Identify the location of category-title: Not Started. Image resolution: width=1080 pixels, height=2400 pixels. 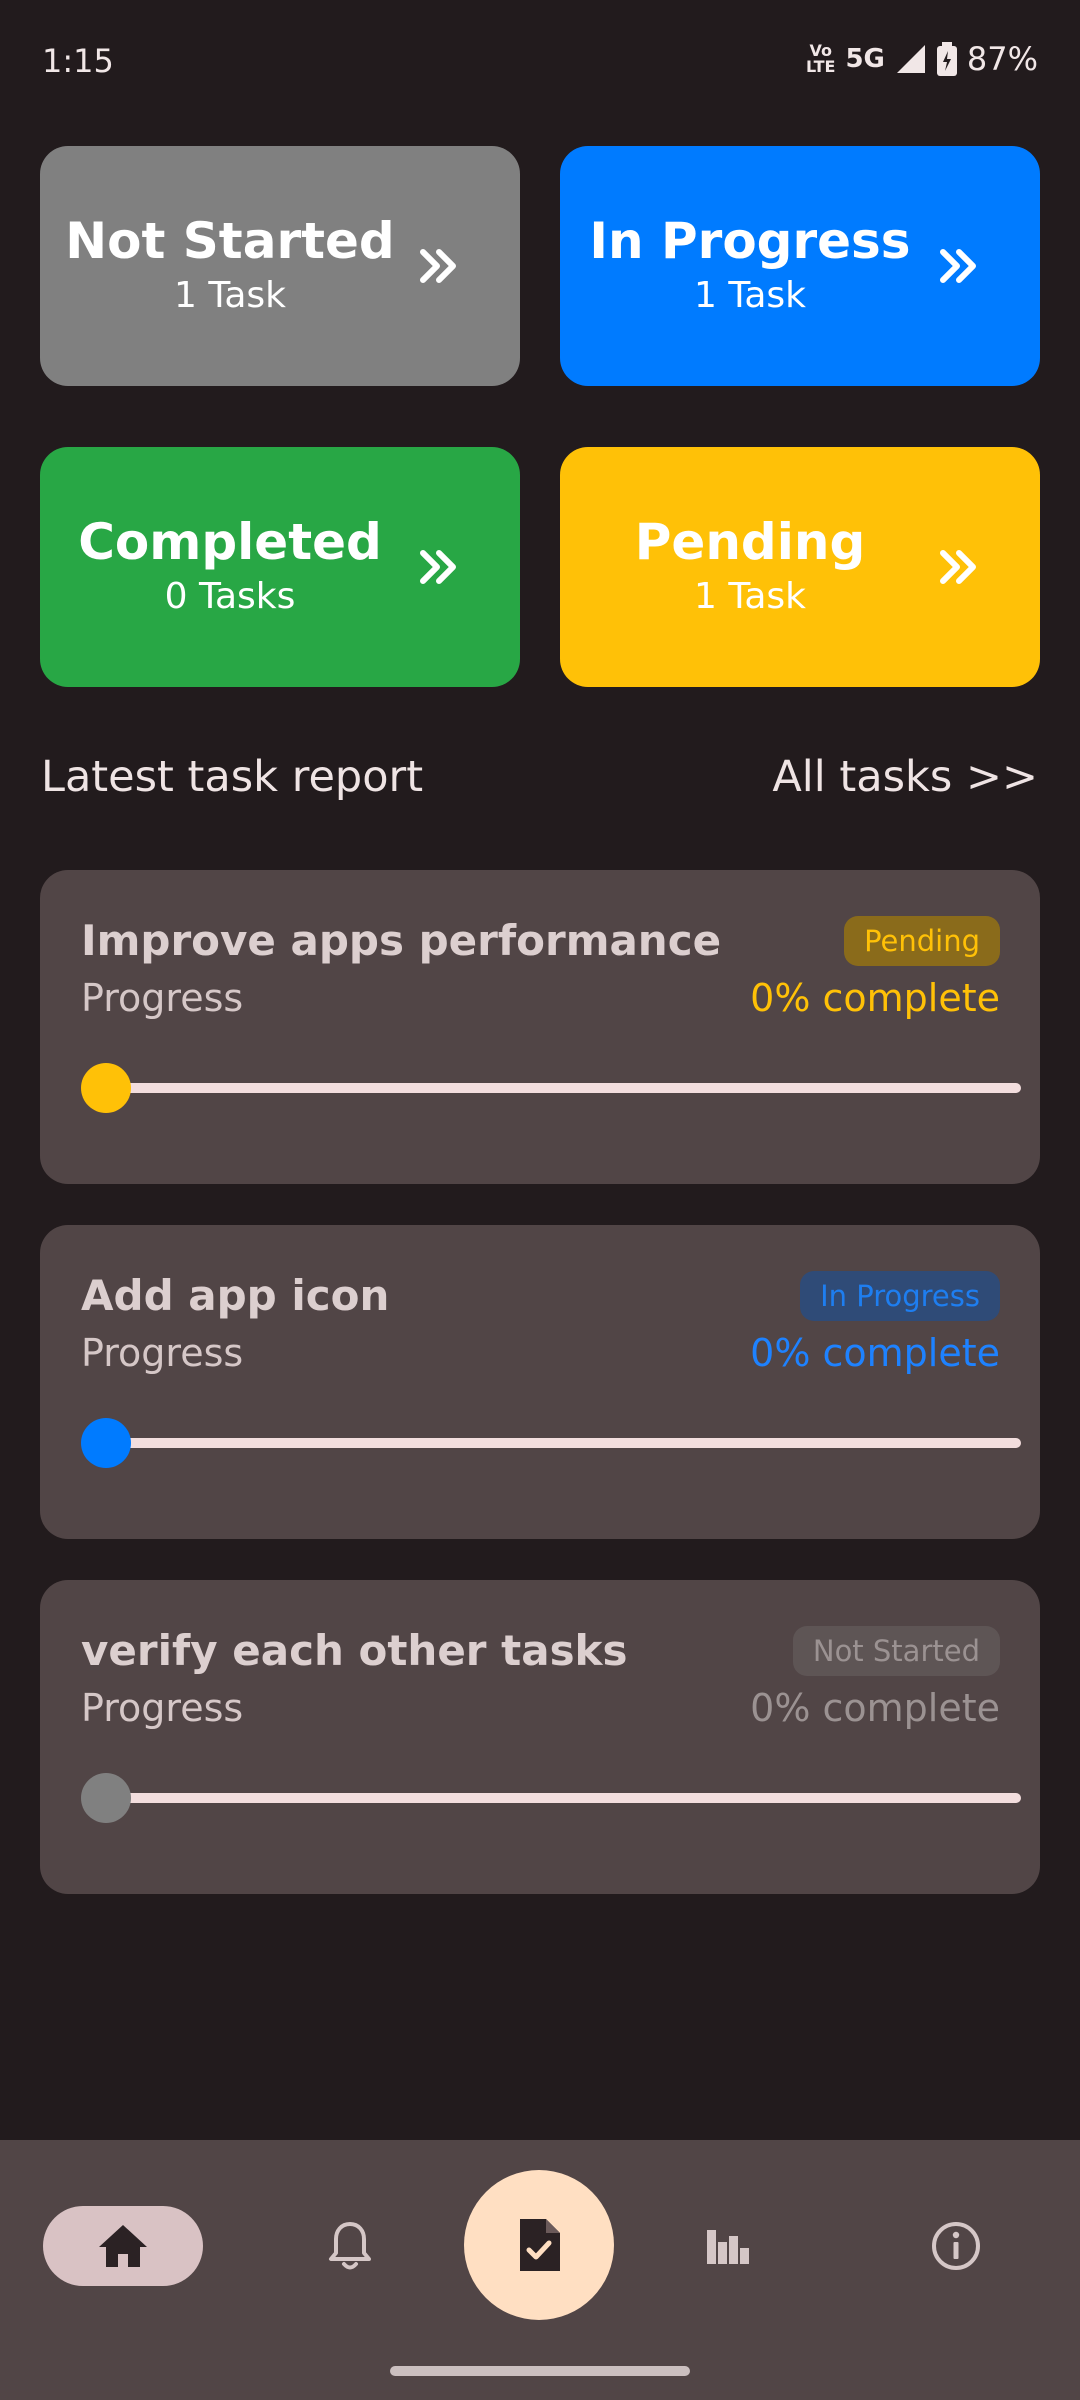
(230, 241).